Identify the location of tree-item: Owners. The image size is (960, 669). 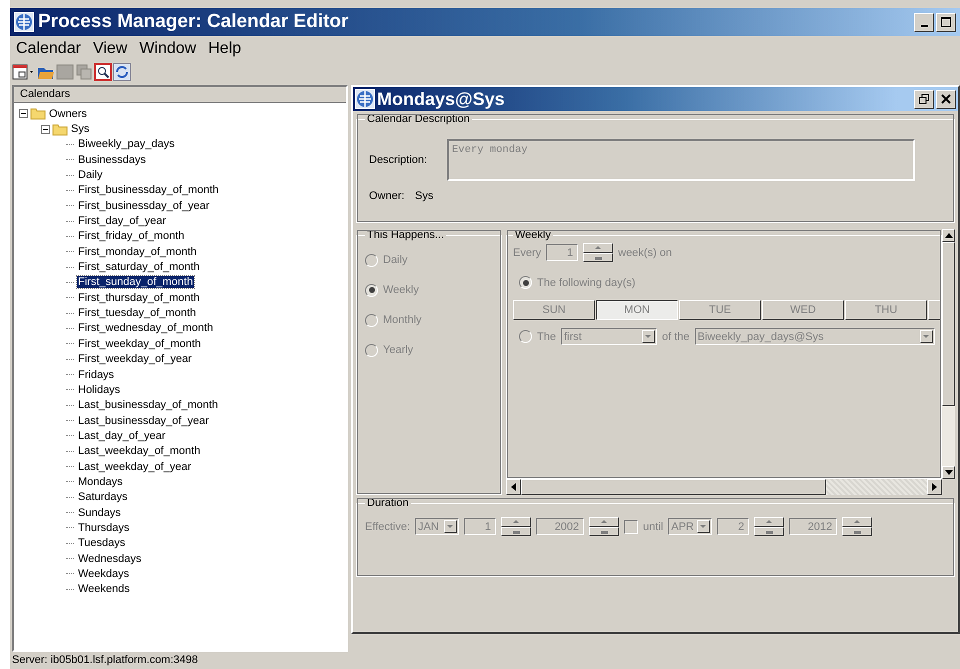
(68, 114).